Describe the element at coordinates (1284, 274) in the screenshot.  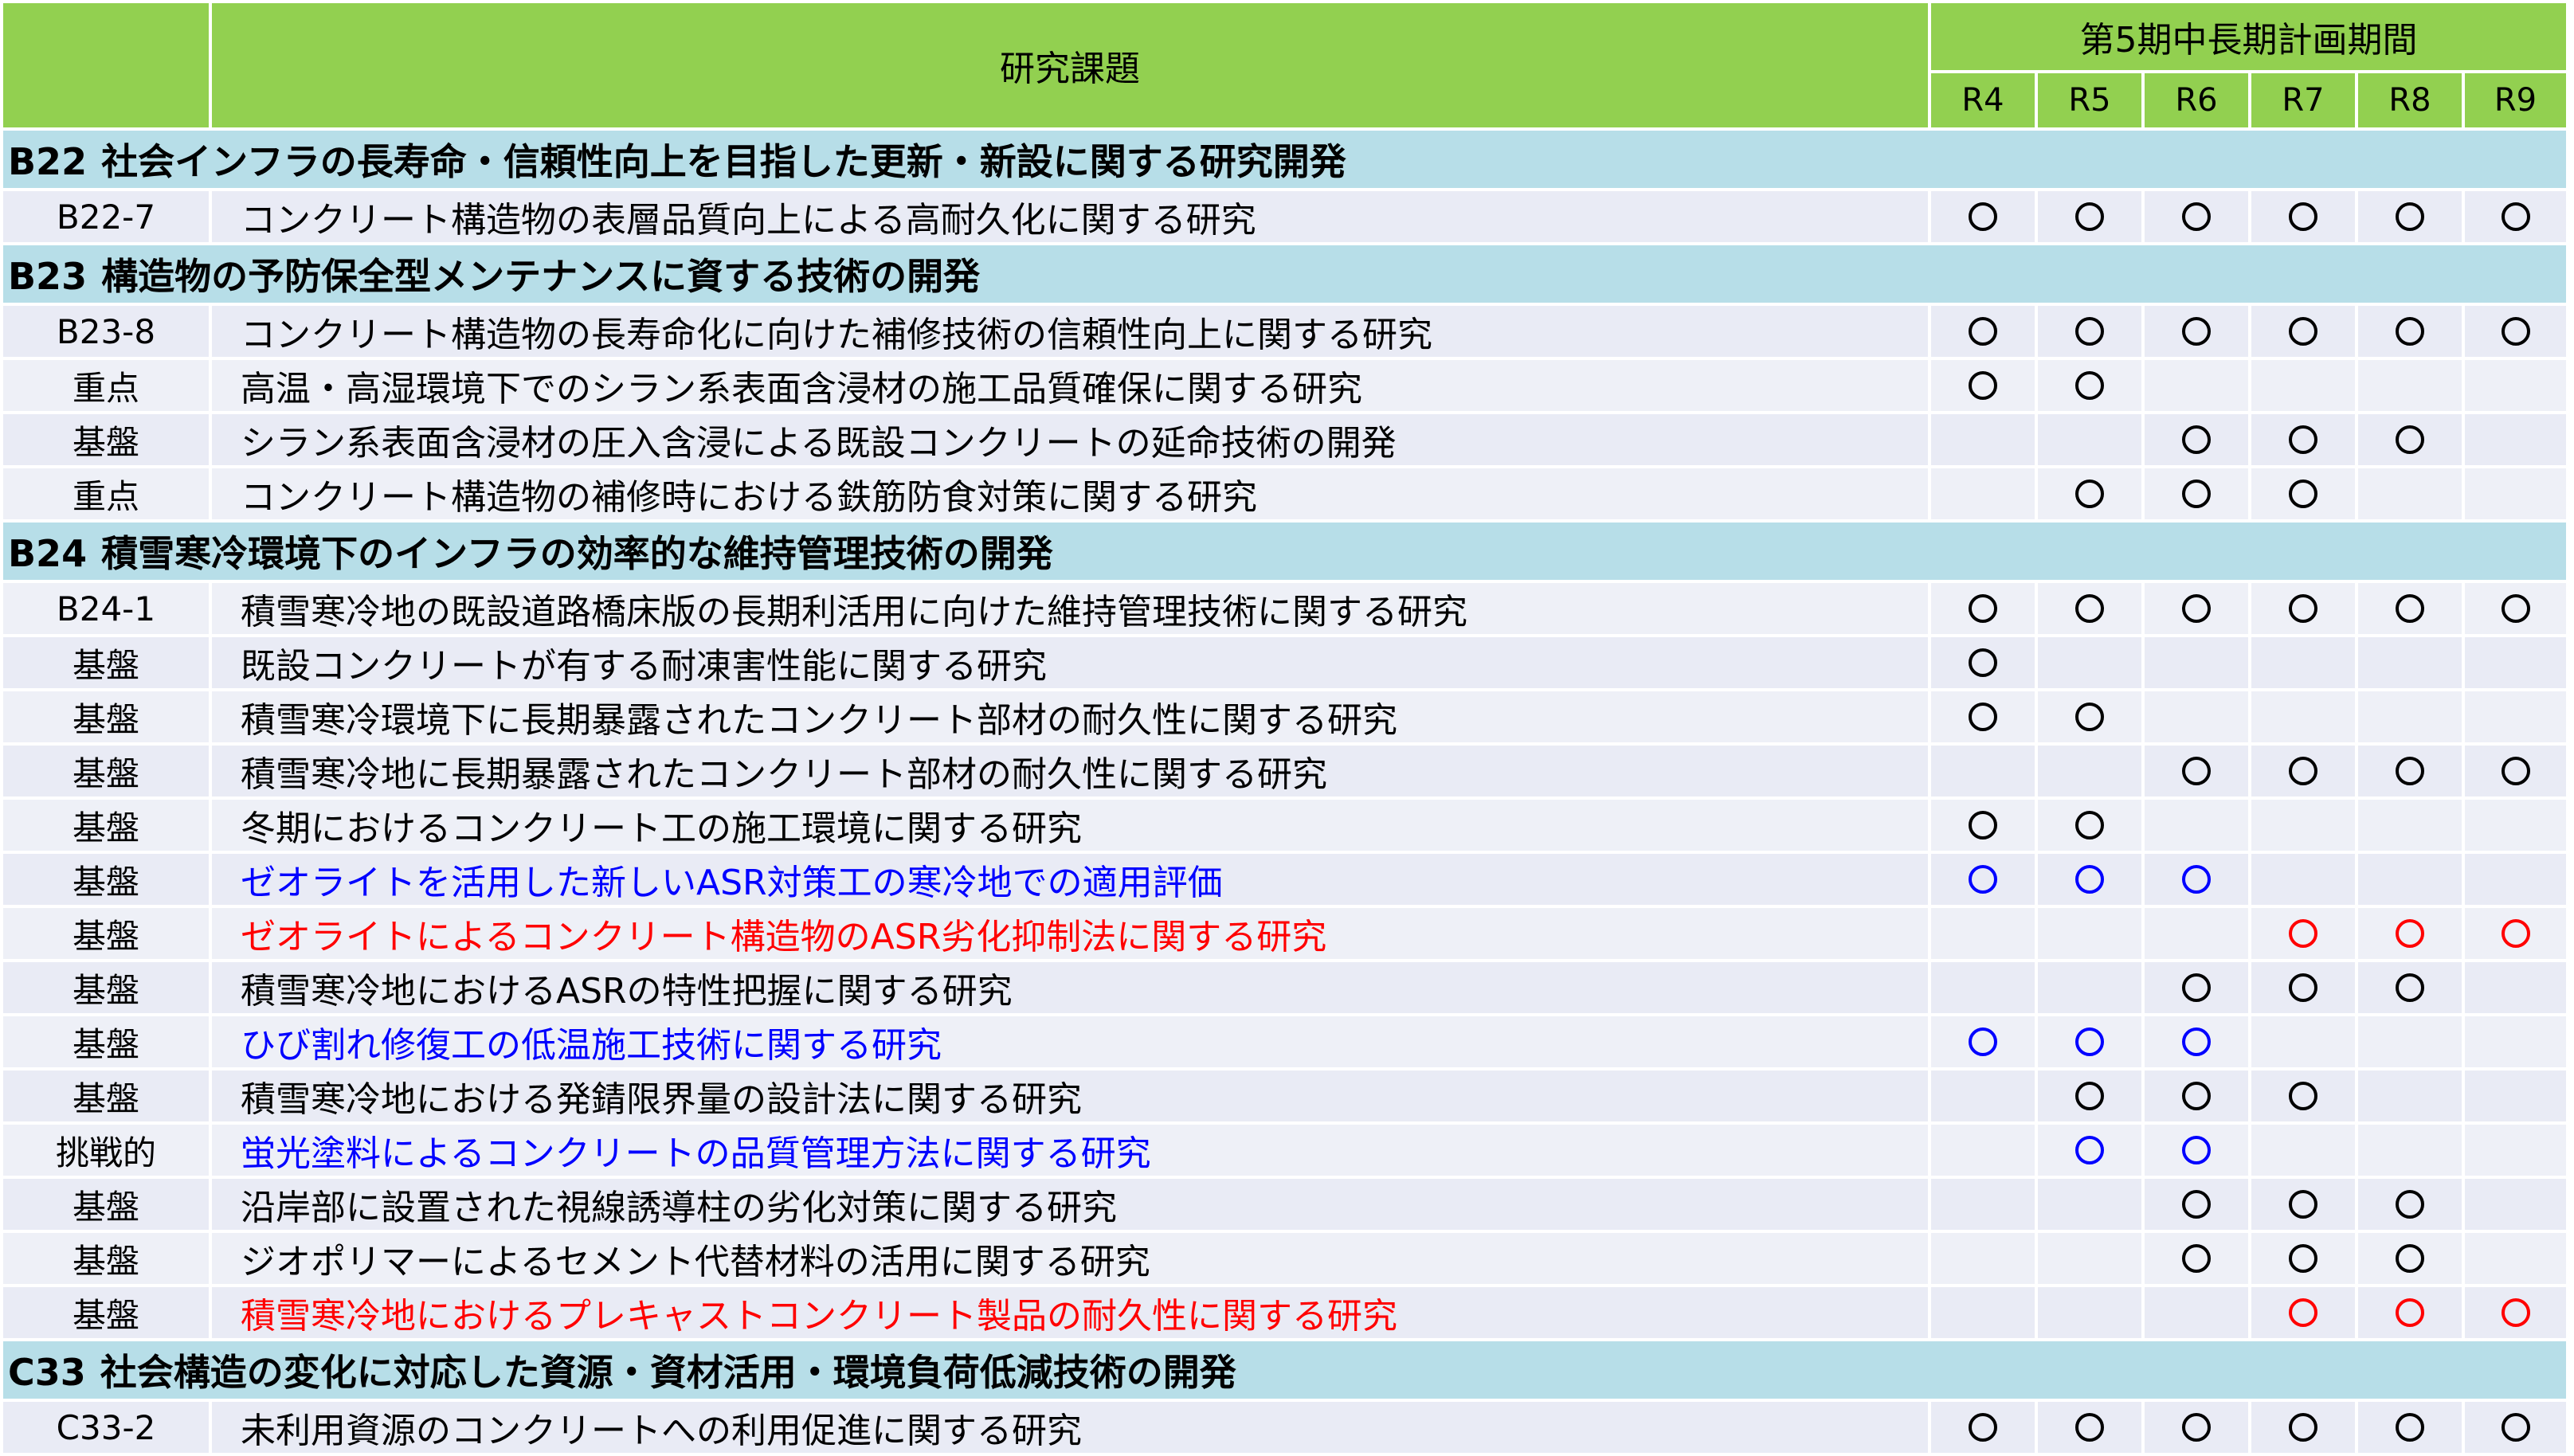
I see `group-row: B23 構造物の予防保全型メンテナンスに資する技術の開発` at that location.